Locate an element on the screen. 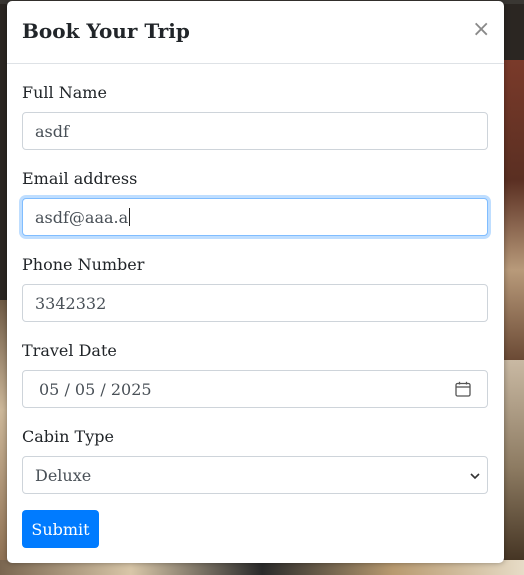 The width and height of the screenshot is (524, 575). full-name-value: asdf is located at coordinates (52, 131).